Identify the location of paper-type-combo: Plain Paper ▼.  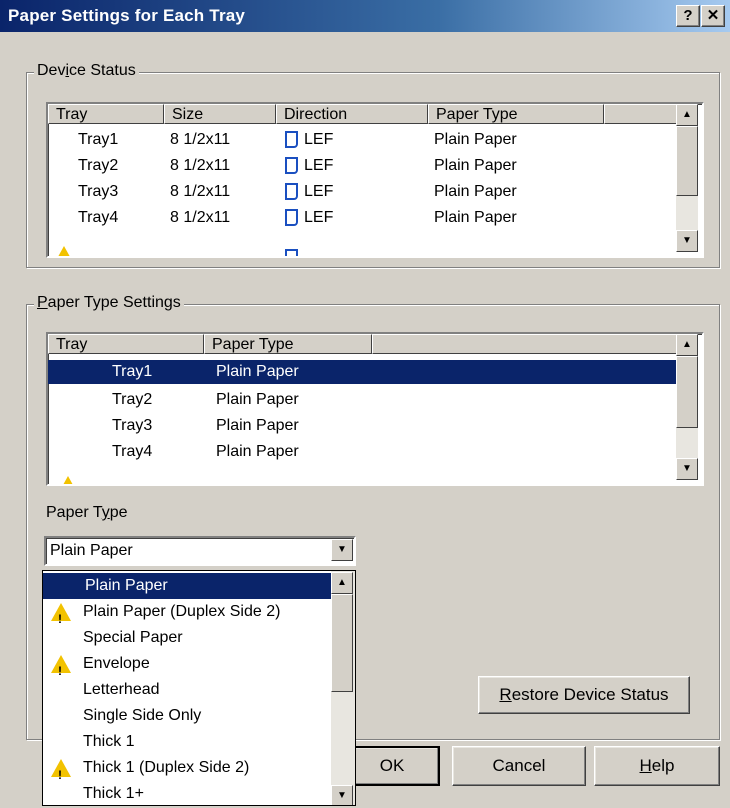
(200, 551).